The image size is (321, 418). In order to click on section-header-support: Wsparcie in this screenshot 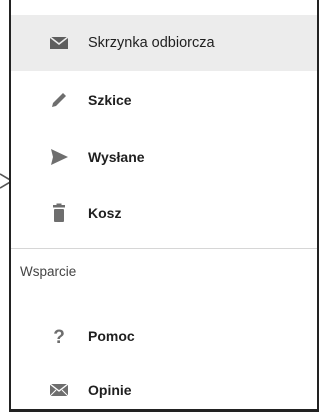, I will do `click(48, 271)`.